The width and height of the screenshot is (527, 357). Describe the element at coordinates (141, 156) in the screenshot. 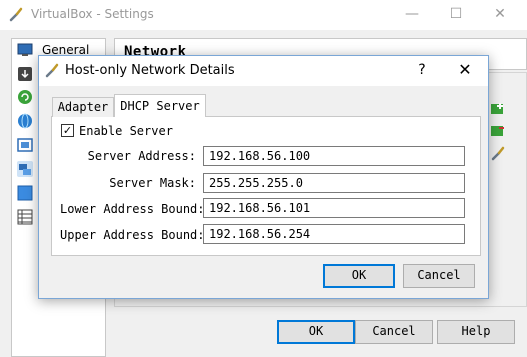

I see `server-address-label: Server Address:` at that location.